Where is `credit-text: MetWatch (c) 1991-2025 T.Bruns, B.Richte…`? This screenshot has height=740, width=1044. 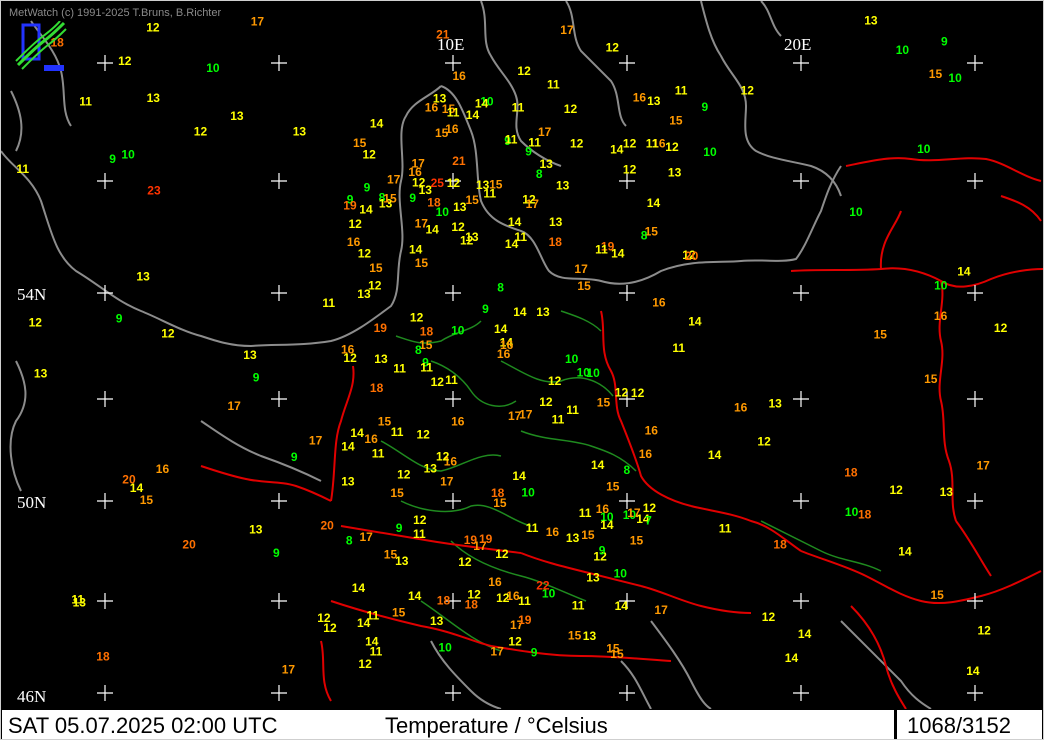 credit-text: MetWatch (c) 1991-2025 T.Bruns, B.Richte… is located at coordinates (115, 13).